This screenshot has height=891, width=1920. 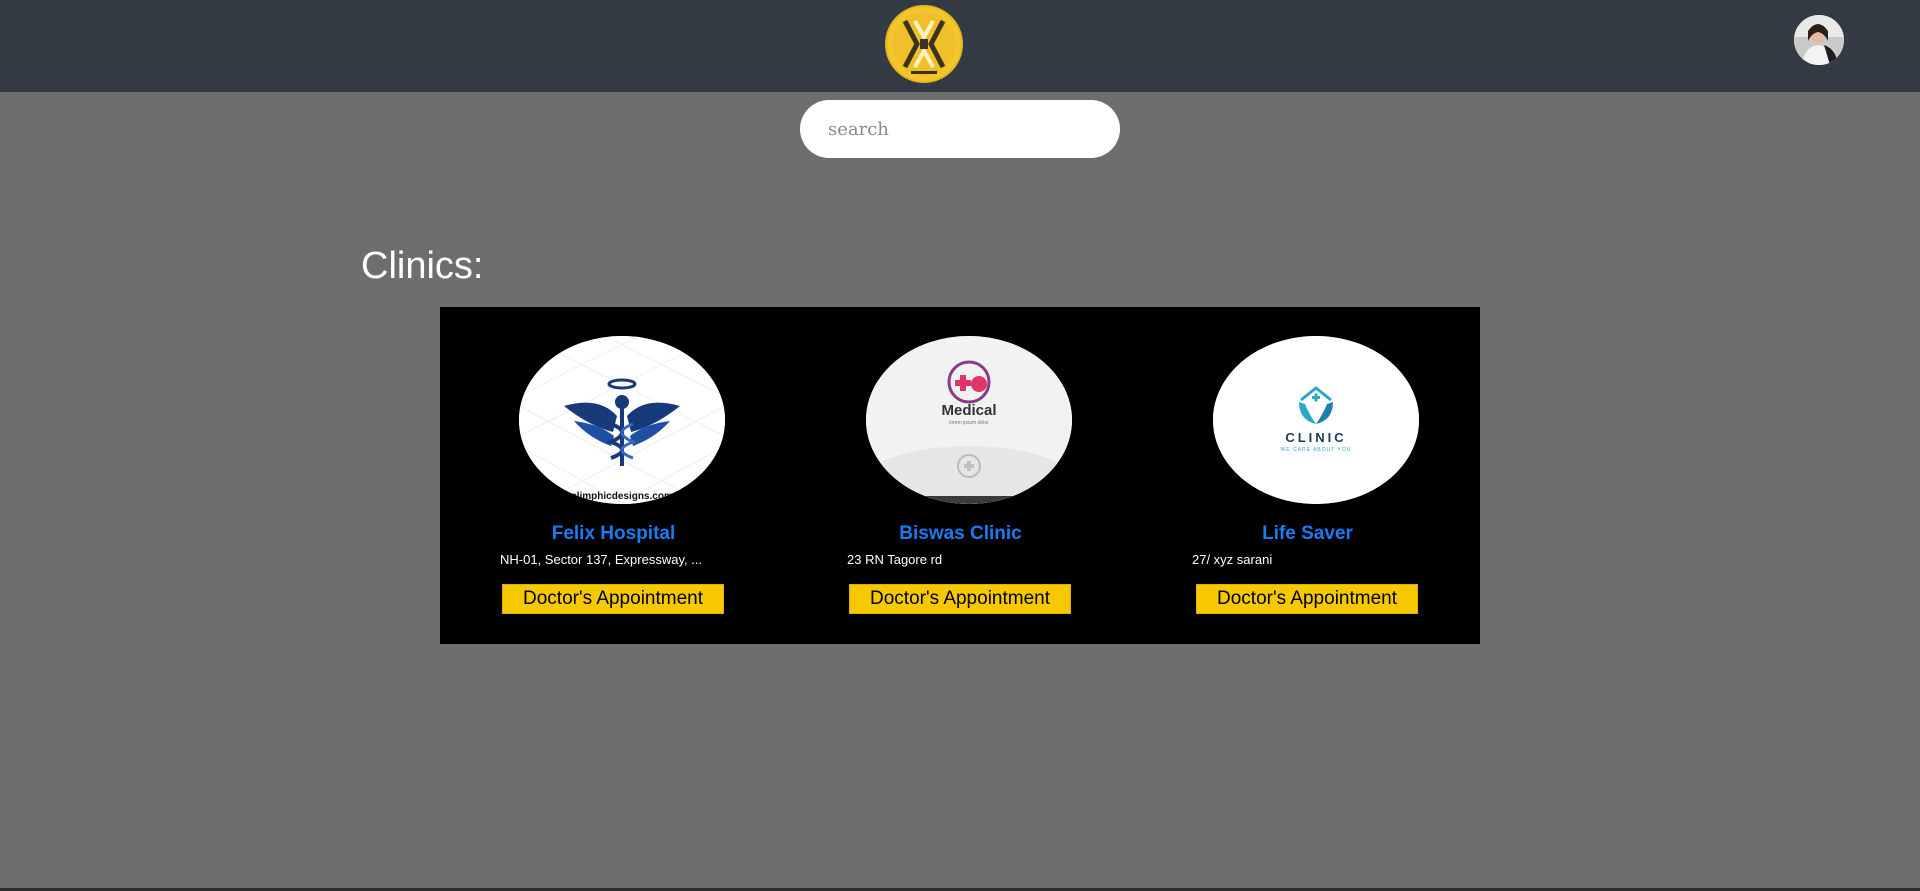 I want to click on clinic-address: 27/ xyz sarani, so click(x=1232, y=559).